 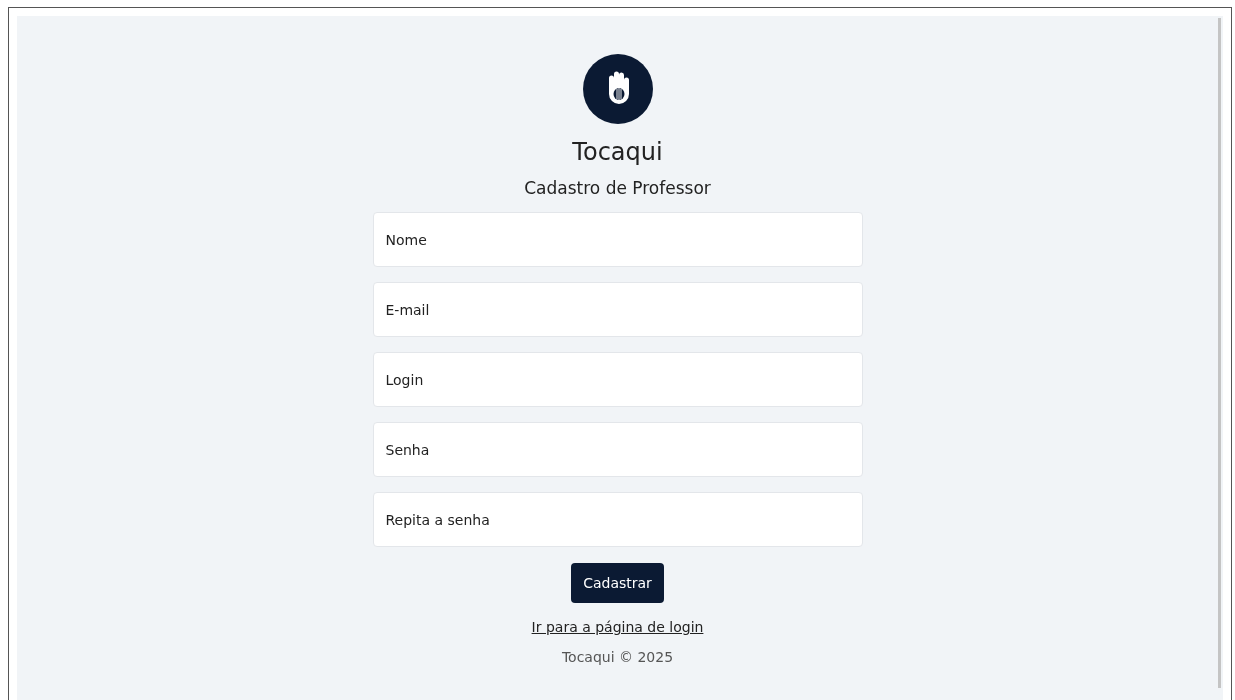 I want to click on input-field: Senha, so click(x=617, y=449).